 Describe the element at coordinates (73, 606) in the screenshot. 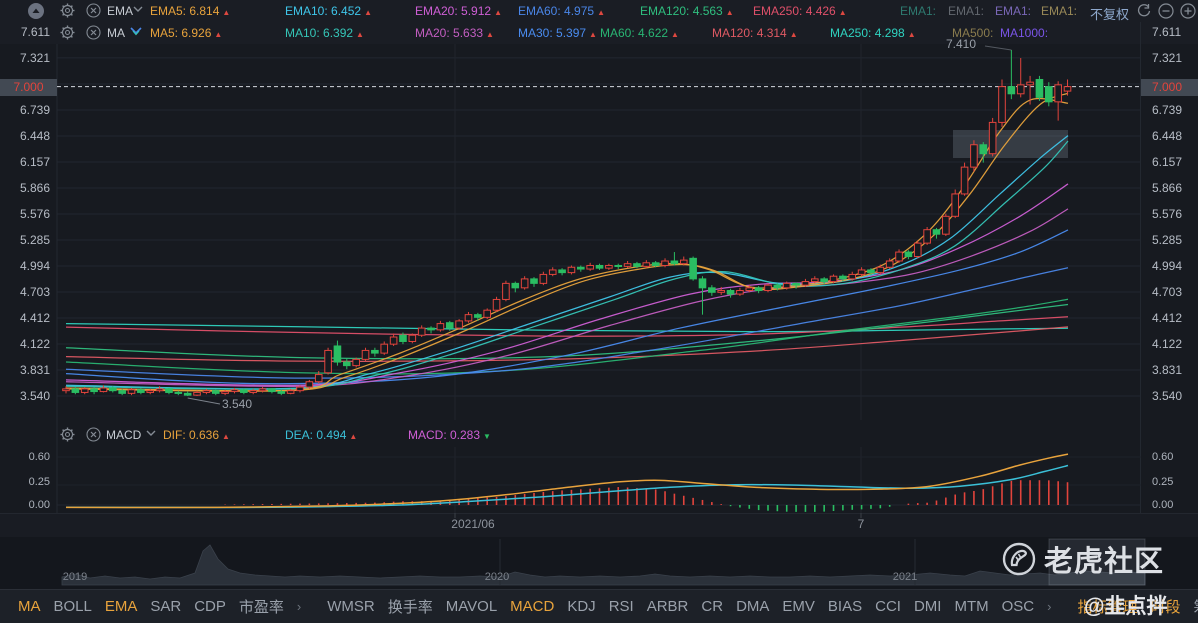

I see `toolbar-item-BOLL: BOLL` at that location.